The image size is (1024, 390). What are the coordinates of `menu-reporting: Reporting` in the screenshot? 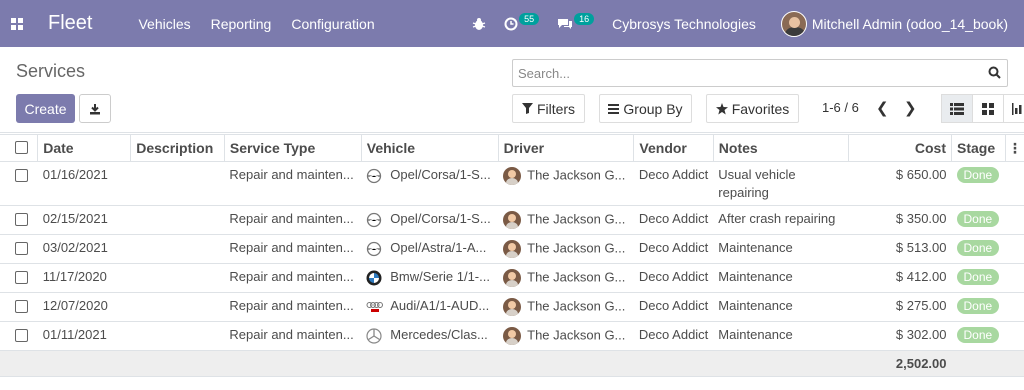 It's located at (241, 24).